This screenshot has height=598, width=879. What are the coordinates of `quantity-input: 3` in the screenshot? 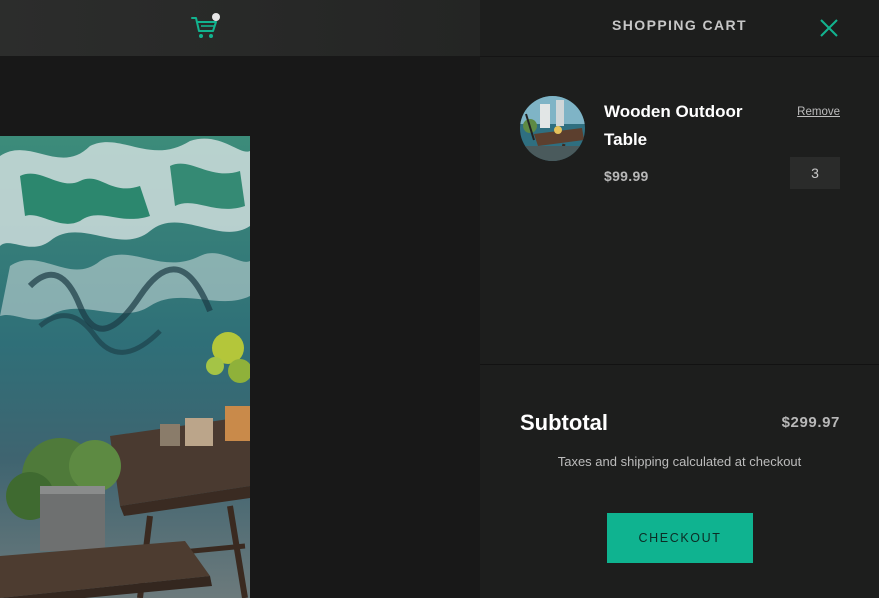 It's located at (815, 173).